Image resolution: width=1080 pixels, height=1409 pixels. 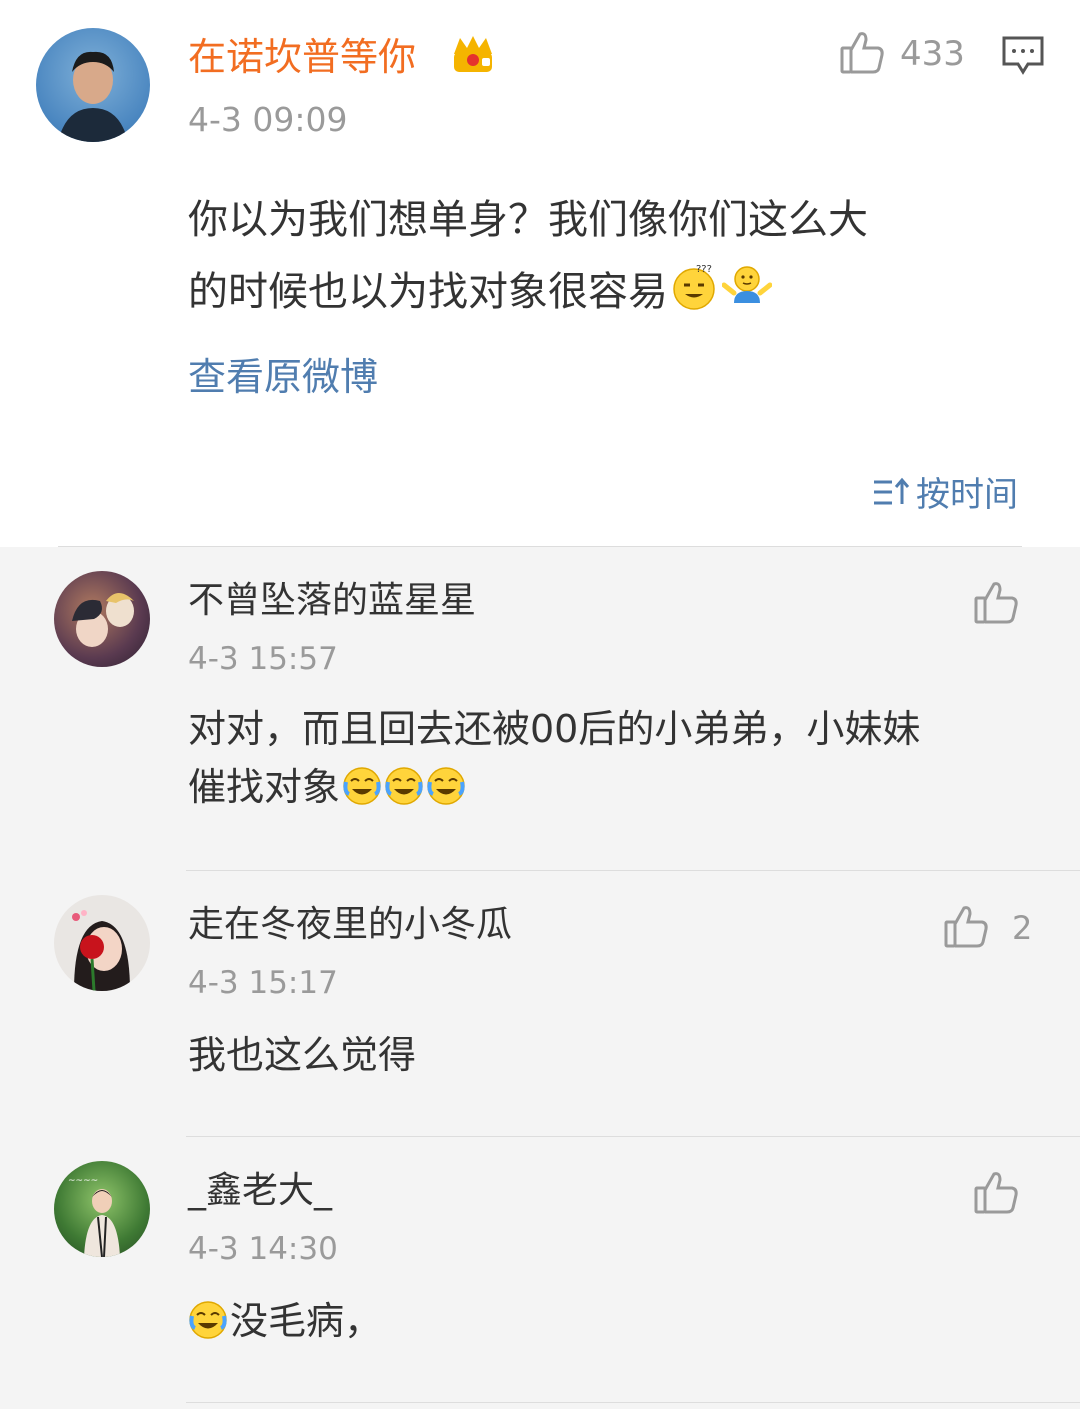 I want to click on reply-text: 对对，而且回去还被00后的小弟弟，小妹妹 催找对象, so click(x=618, y=758).